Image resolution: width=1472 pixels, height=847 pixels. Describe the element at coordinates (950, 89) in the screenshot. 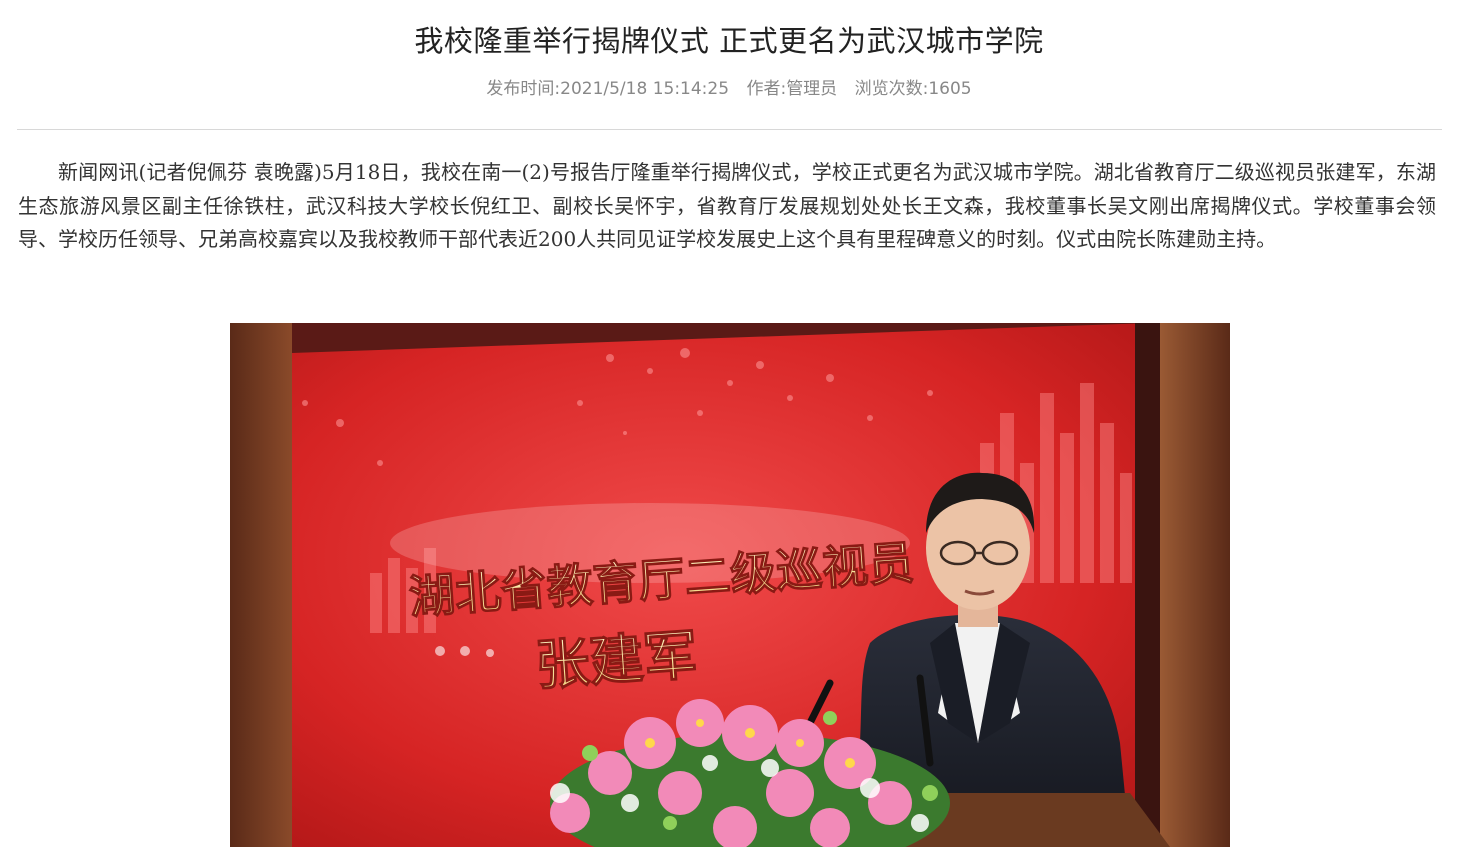

I see `views-value: 1605` at that location.